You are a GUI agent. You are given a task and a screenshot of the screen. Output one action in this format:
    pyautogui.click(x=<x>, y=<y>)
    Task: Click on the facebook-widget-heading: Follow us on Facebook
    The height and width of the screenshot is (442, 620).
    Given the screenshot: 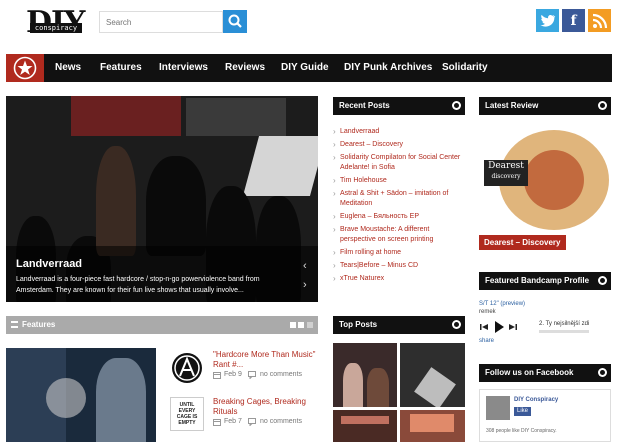 What is the action you would take?
    pyautogui.click(x=529, y=372)
    